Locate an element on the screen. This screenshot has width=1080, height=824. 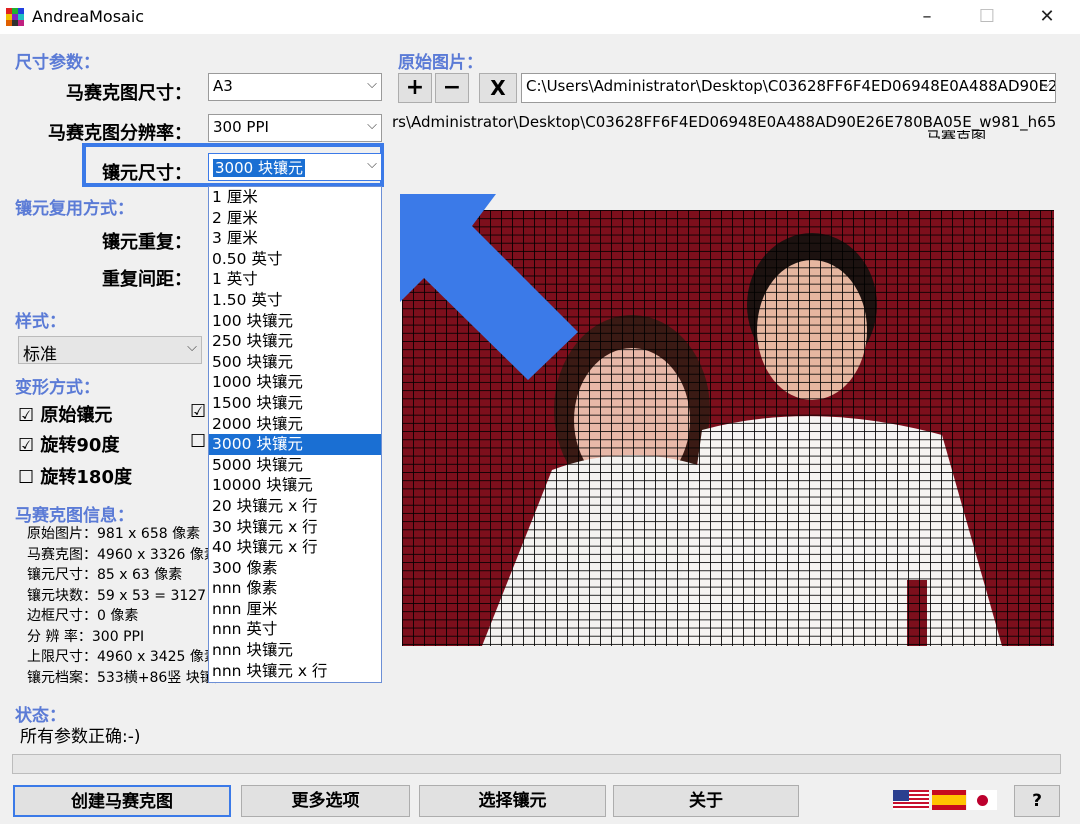
remove-image-button: − is located at coordinates (452, 88).